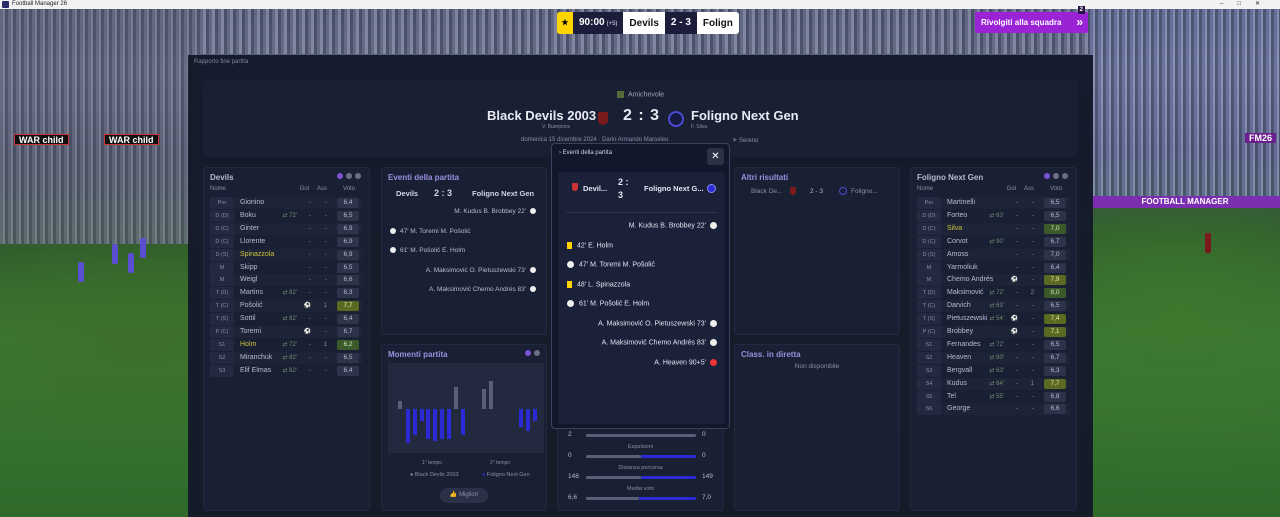  I want to click on lineup-row: D (S) Spinazzola - - 6,9, so click(286, 254).